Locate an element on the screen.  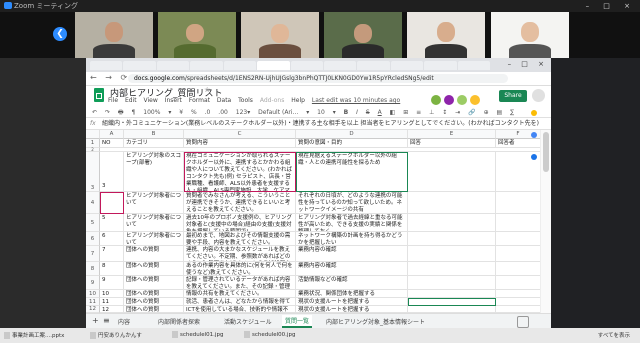
row-header: 4 is located at coordinates (93, 203).